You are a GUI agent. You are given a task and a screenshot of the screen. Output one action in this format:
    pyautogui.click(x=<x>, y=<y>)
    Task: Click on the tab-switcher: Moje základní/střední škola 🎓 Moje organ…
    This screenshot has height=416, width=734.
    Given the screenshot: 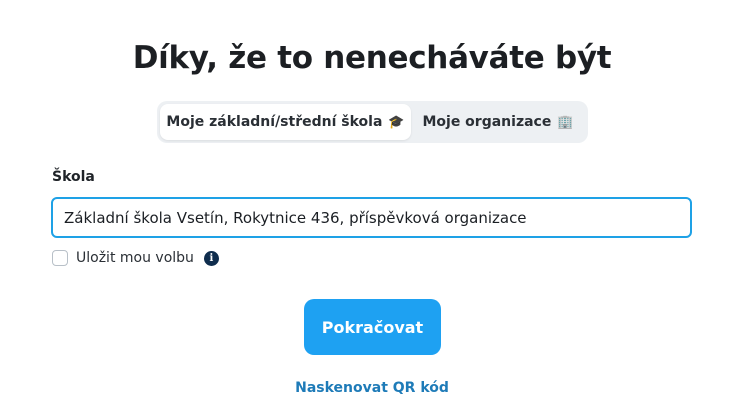 What is the action you would take?
    pyautogui.click(x=372, y=122)
    